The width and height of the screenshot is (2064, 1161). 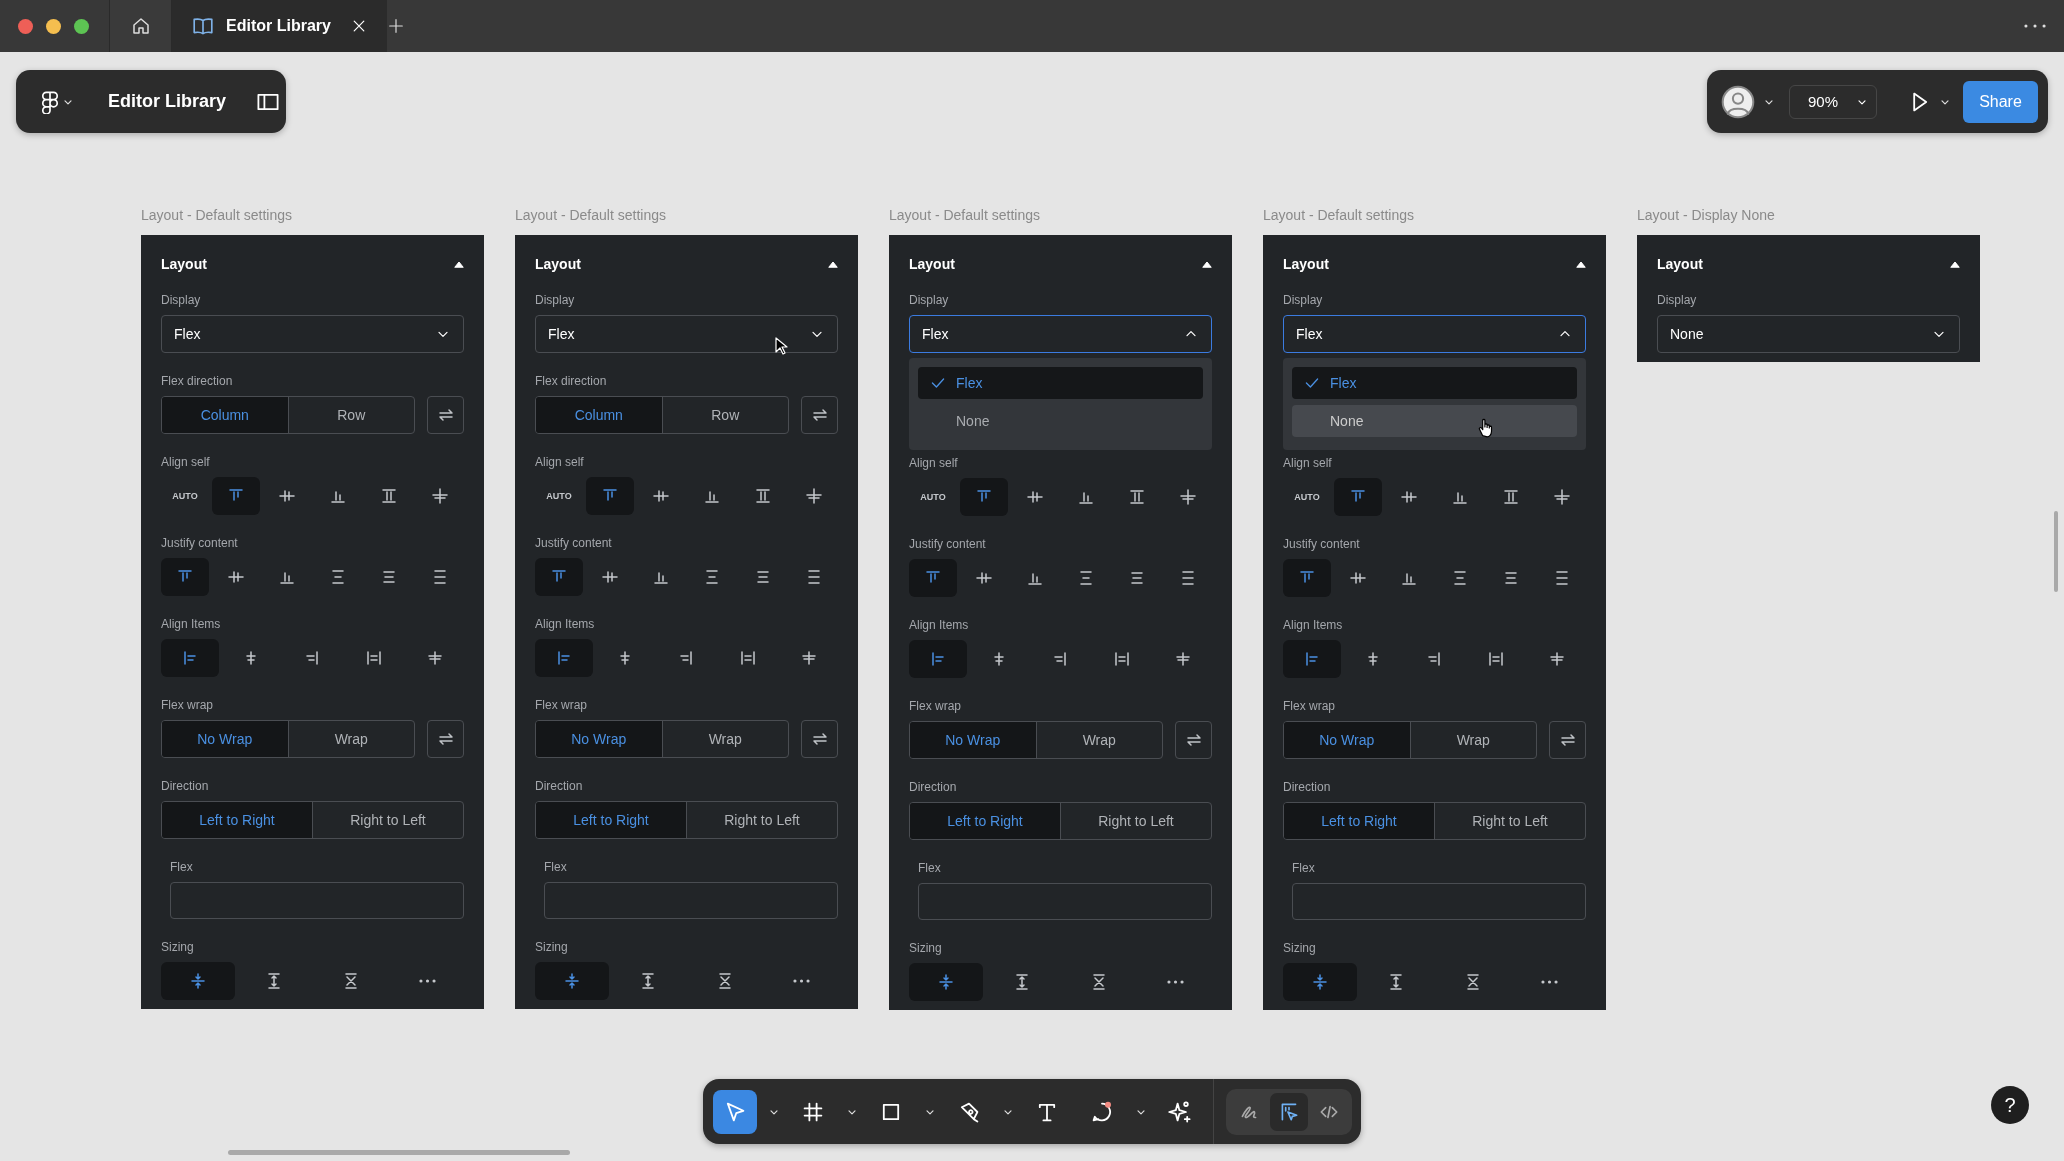 I want to click on zoom-dropdown: 90%, so click(x=1833, y=101).